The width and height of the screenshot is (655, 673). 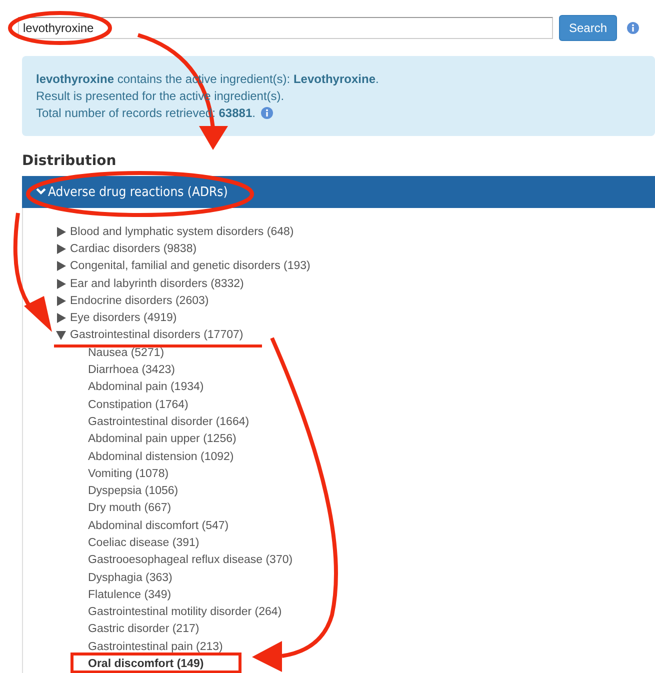 What do you see at coordinates (138, 192) in the screenshot?
I see `panel-title: Adverse drug reactions (ADRs)` at bounding box center [138, 192].